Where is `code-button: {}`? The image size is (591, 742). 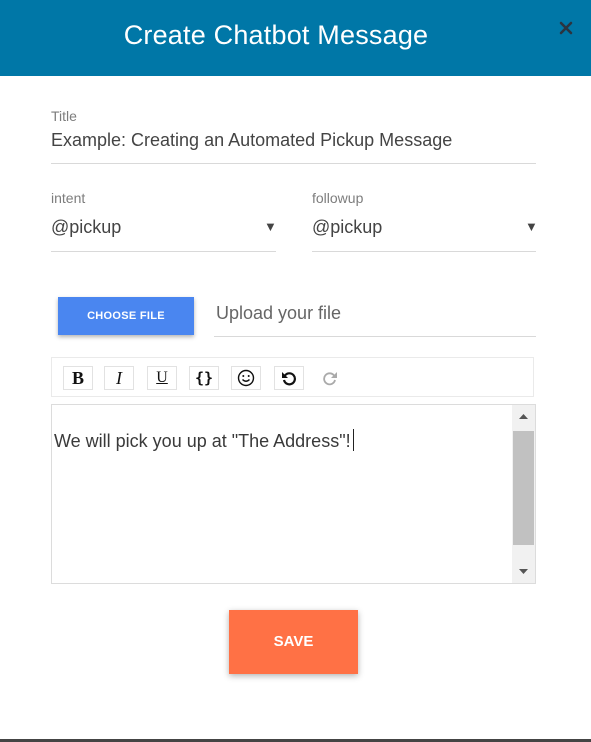
code-button: {} is located at coordinates (204, 378).